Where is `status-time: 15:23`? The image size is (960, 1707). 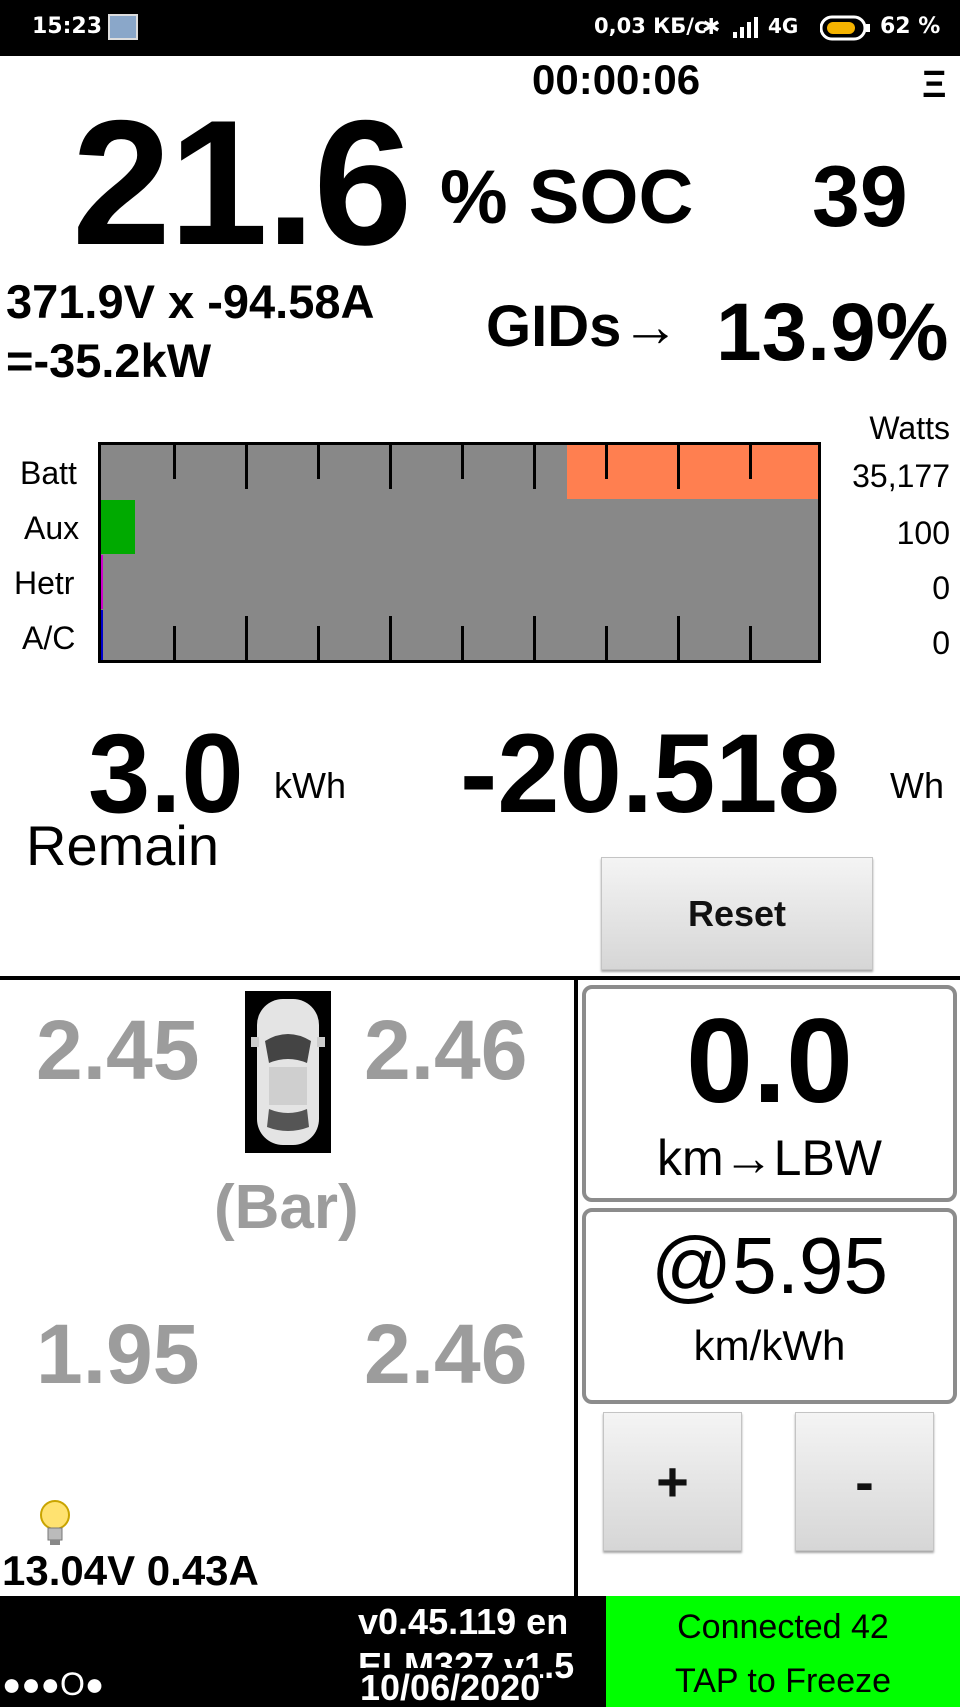
status-time: 15:23 is located at coordinates (67, 26).